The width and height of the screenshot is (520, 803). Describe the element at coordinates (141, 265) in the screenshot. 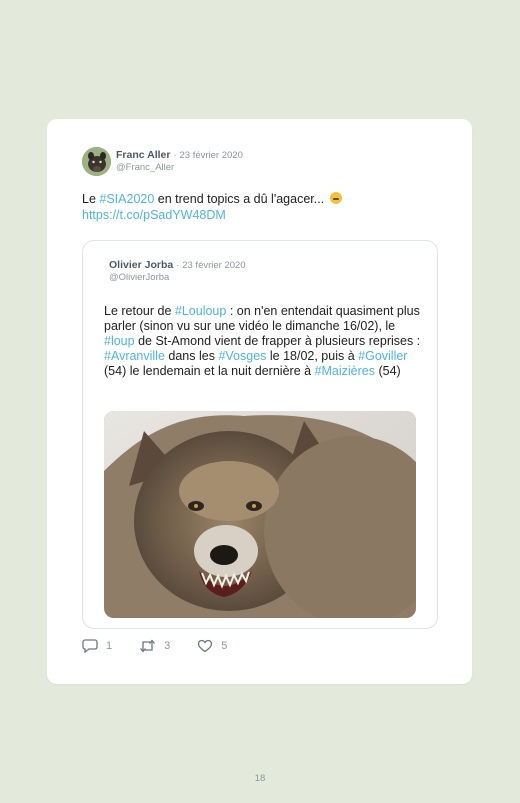

I see `quoted-author-name: Olivier Jorba` at that location.